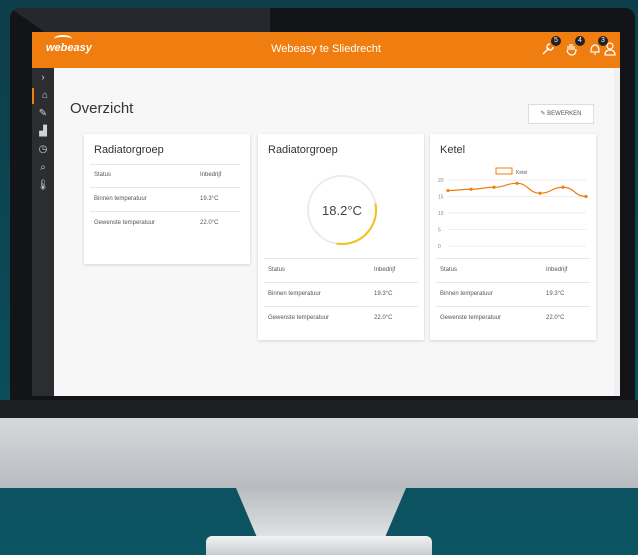 This screenshot has width=638, height=555. What do you see at coordinates (43, 132) in the screenshot?
I see `chart-icon: ▟` at bounding box center [43, 132].